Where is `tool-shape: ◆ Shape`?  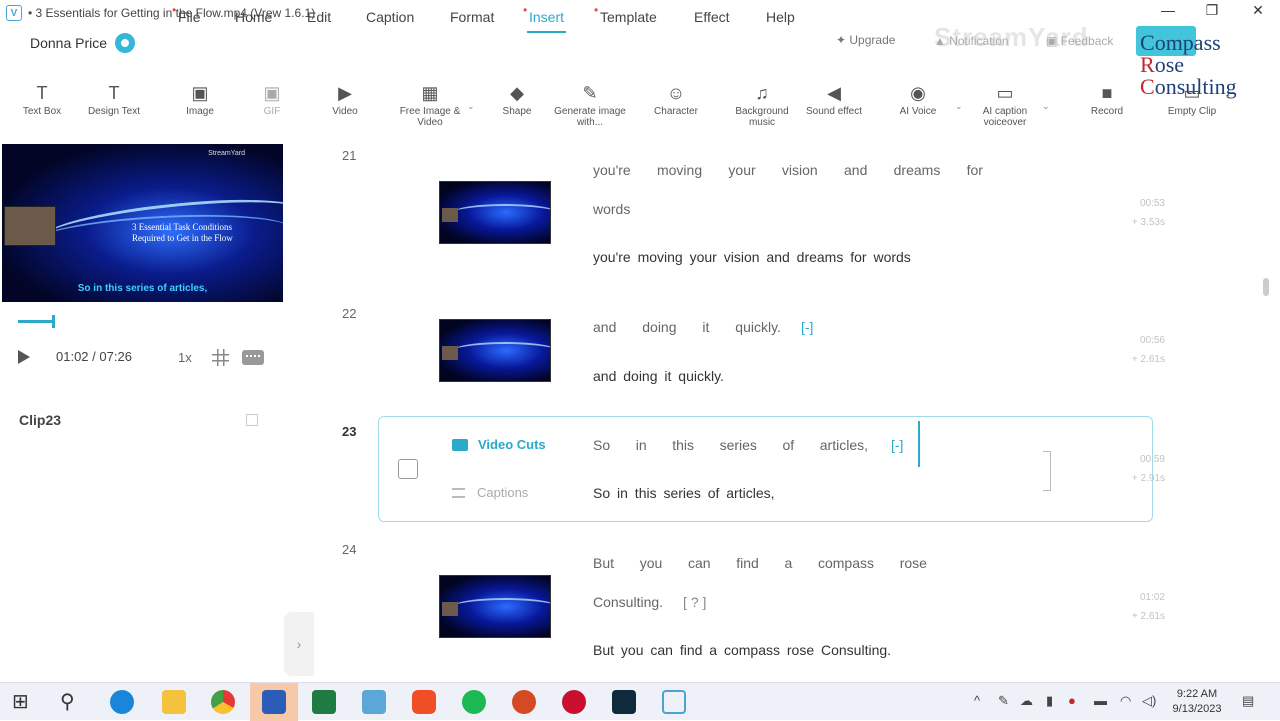
tool-shape: ◆ Shape is located at coordinates (517, 98).